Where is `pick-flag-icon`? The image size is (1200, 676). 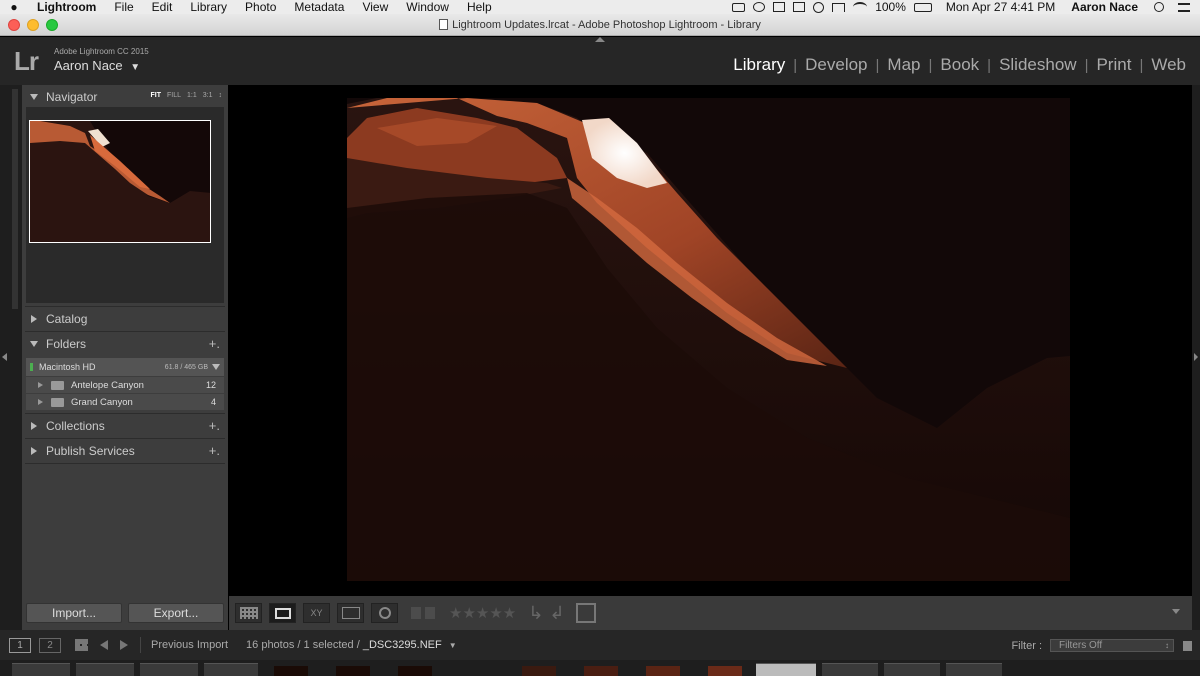 pick-flag-icon is located at coordinates (416, 613).